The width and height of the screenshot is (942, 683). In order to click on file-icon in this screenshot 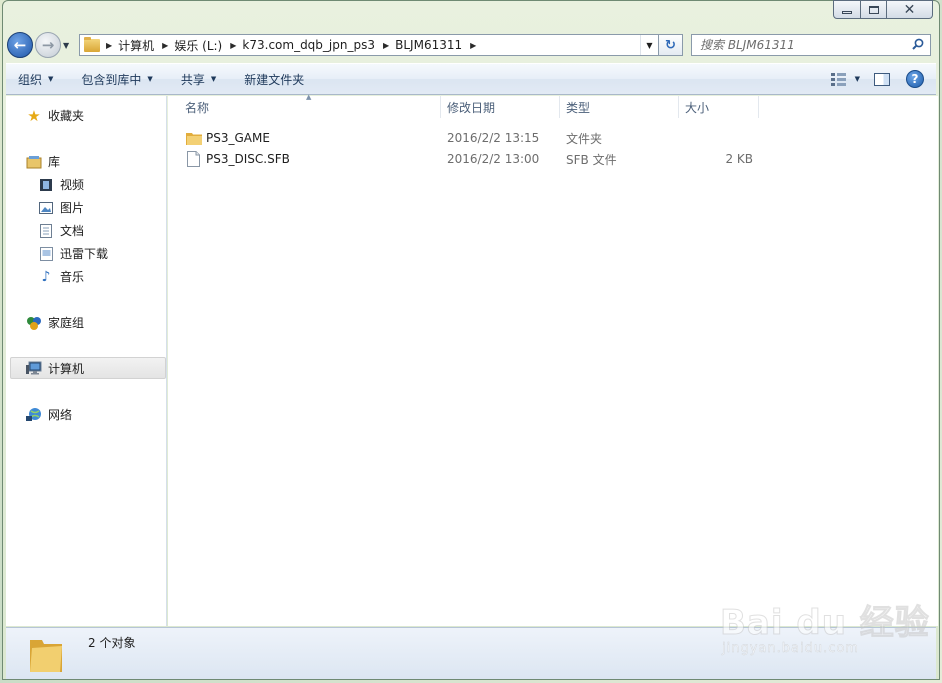, I will do `click(195, 159)`.